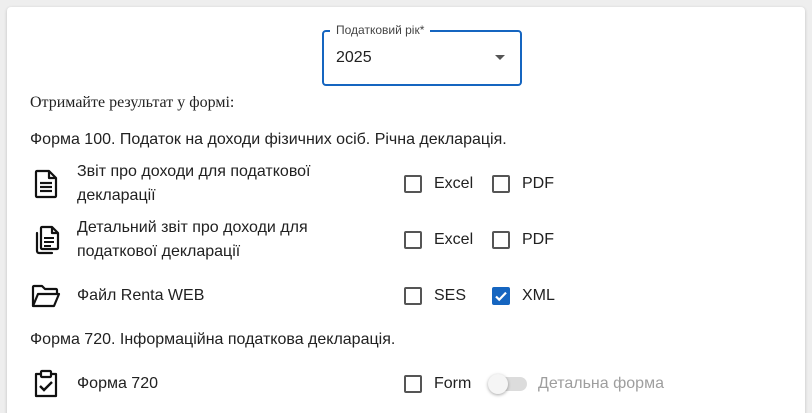  What do you see at coordinates (500, 57) in the screenshot?
I see `chevron-down-icon` at bounding box center [500, 57].